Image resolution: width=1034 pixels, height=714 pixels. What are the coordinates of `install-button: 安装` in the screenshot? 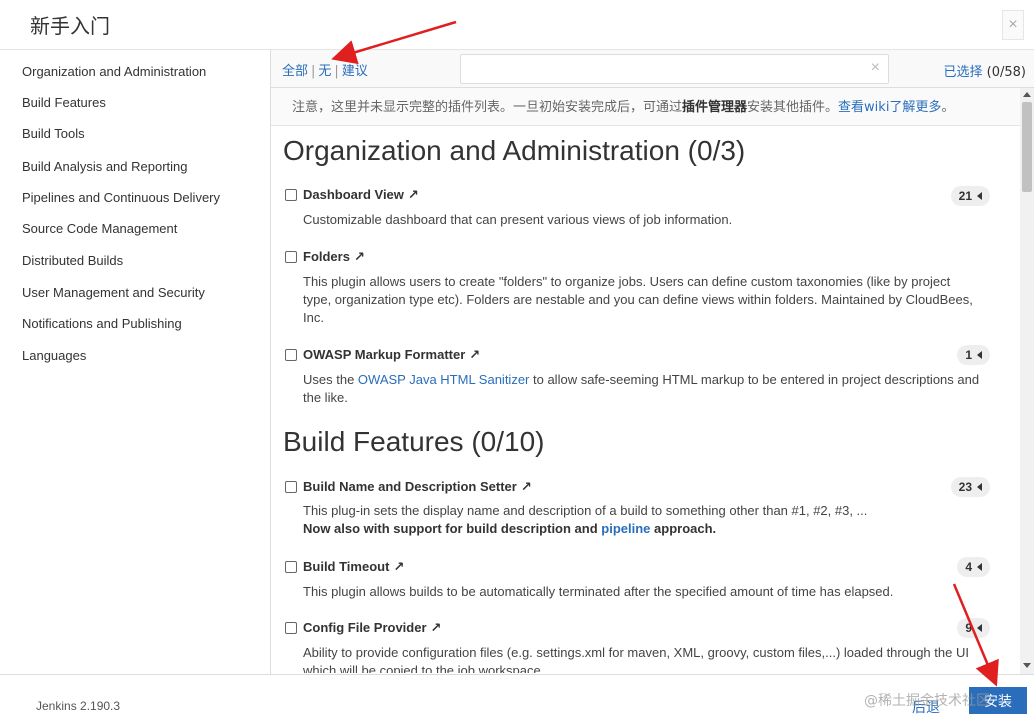 It's located at (998, 700).